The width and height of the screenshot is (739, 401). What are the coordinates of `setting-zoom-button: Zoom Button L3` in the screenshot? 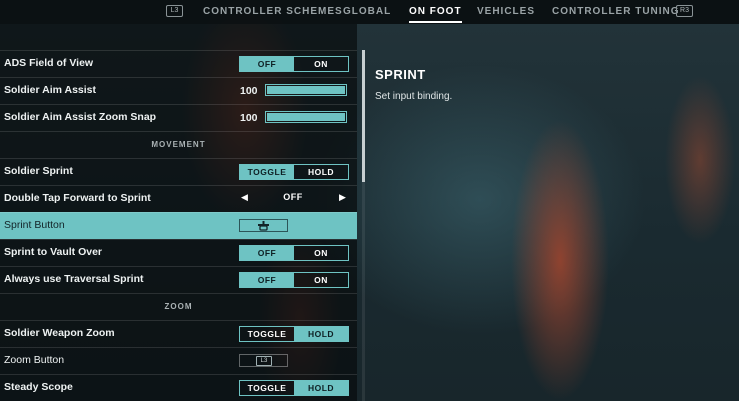 It's located at (178, 360).